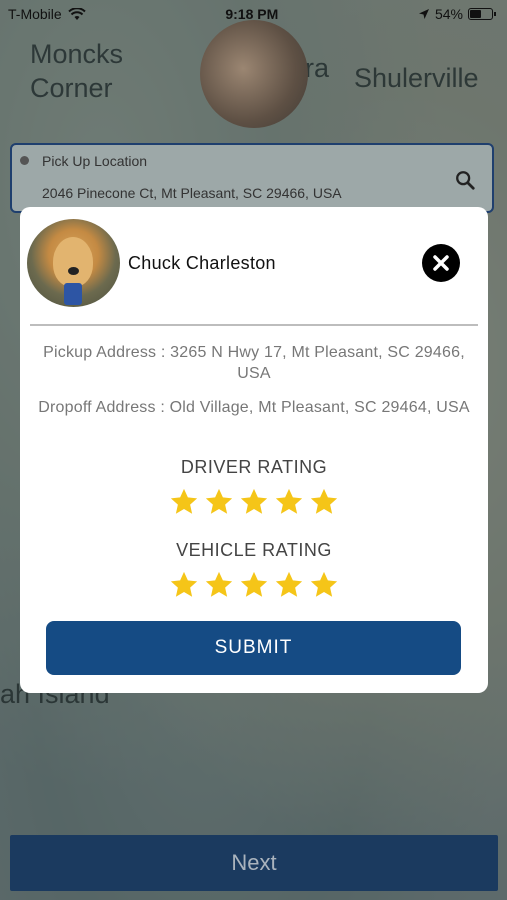 This screenshot has height=900, width=507. I want to click on carrier-name: T-Mobile, so click(35, 14).